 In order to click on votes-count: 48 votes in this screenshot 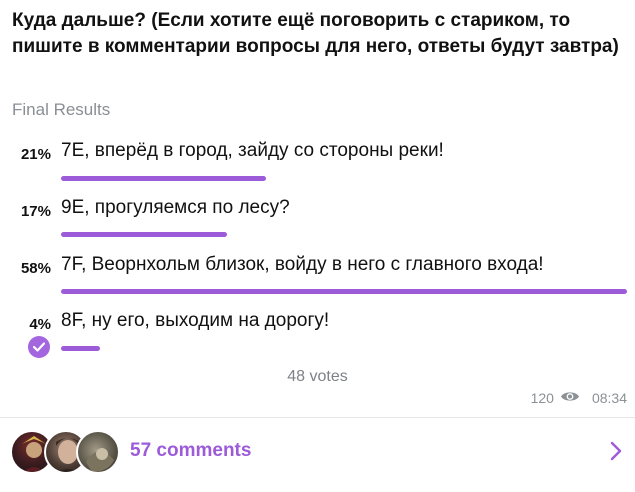, I will do `click(317, 376)`.